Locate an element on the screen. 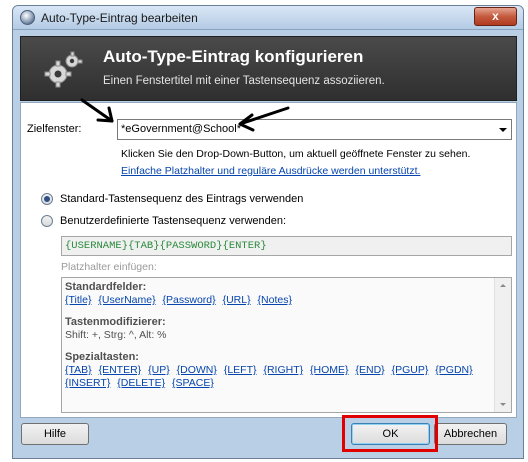 Image resolution: width=528 pixels, height=462 pixels. placeholder-link: {URL} is located at coordinates (237, 300).